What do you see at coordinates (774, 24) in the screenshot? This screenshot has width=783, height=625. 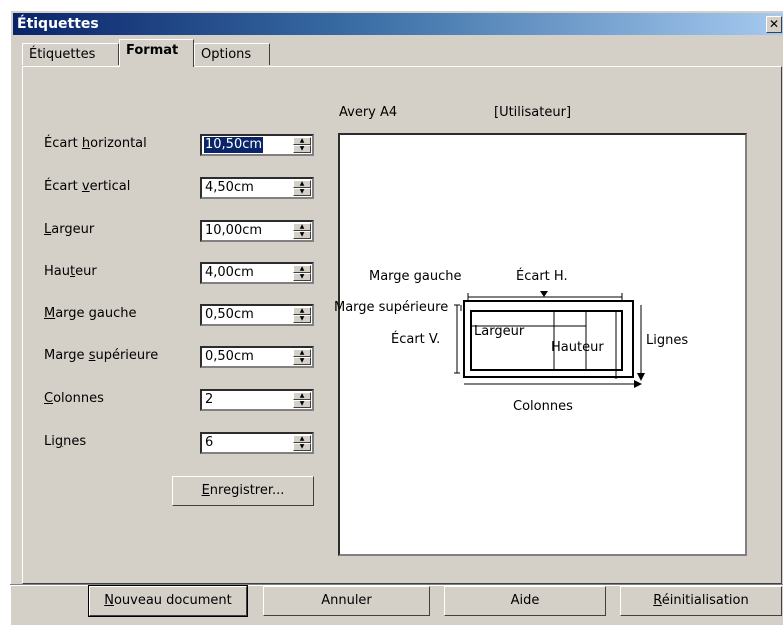 I see `close-icon: ✕` at bounding box center [774, 24].